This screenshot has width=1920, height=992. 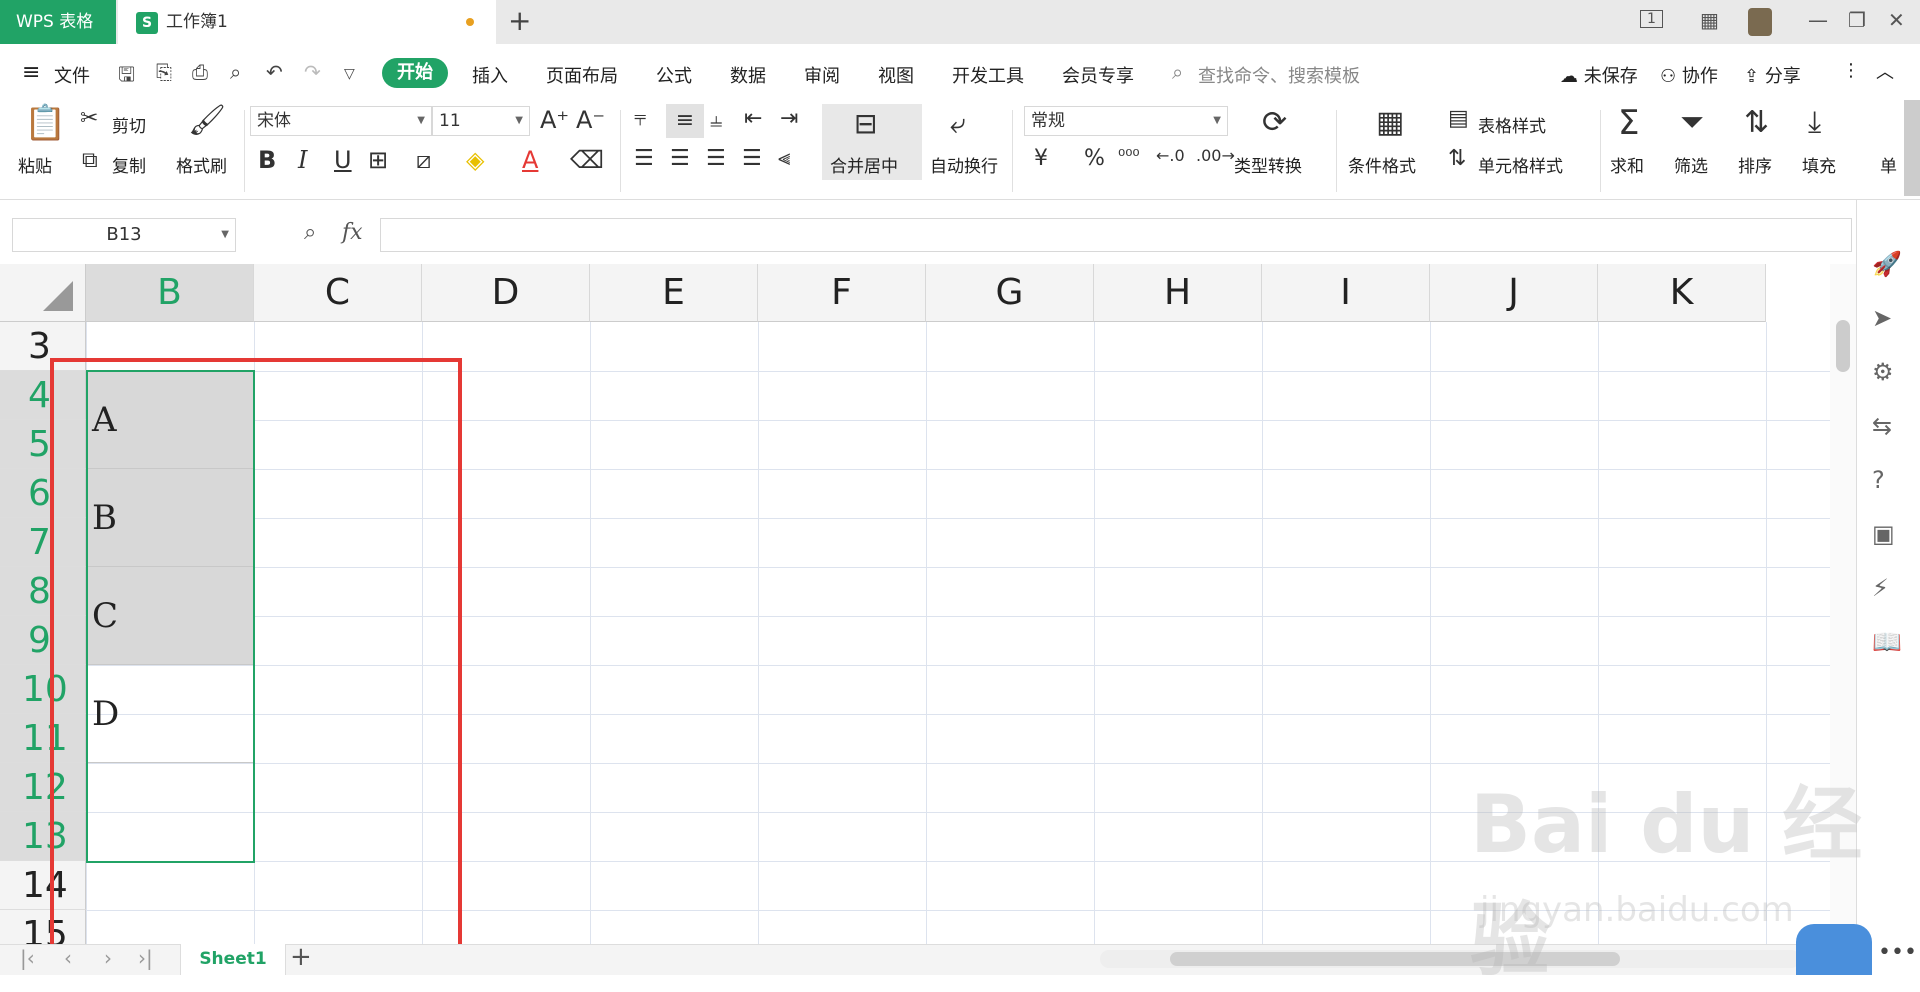 I want to click on font-color-icon: A, so click(x=530, y=160).